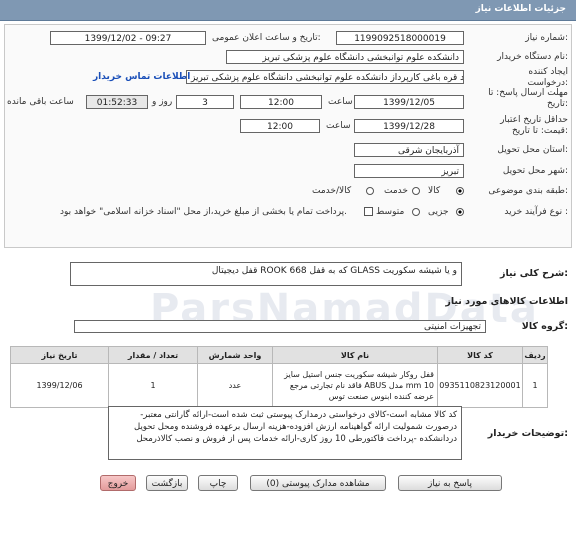 The height and width of the screenshot is (557, 576). Describe the element at coordinates (536, 212) in the screenshot. I see `process-label: نوع فرآیند خرید :` at that location.